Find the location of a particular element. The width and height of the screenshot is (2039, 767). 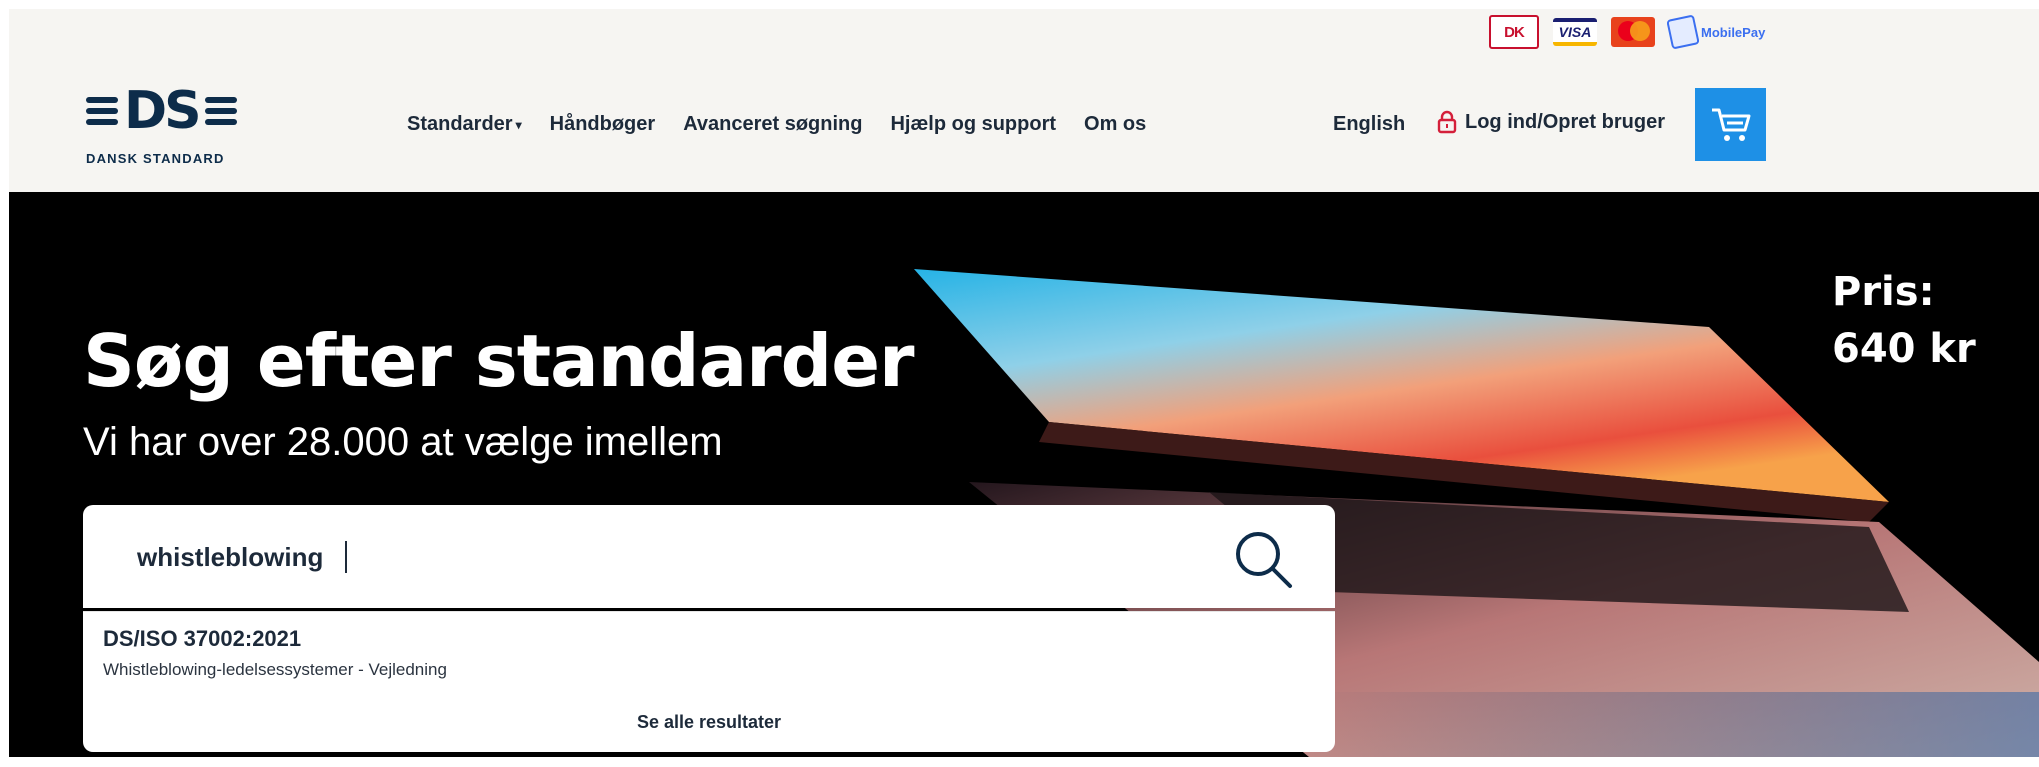

mastercard-logo is located at coordinates (1633, 32).